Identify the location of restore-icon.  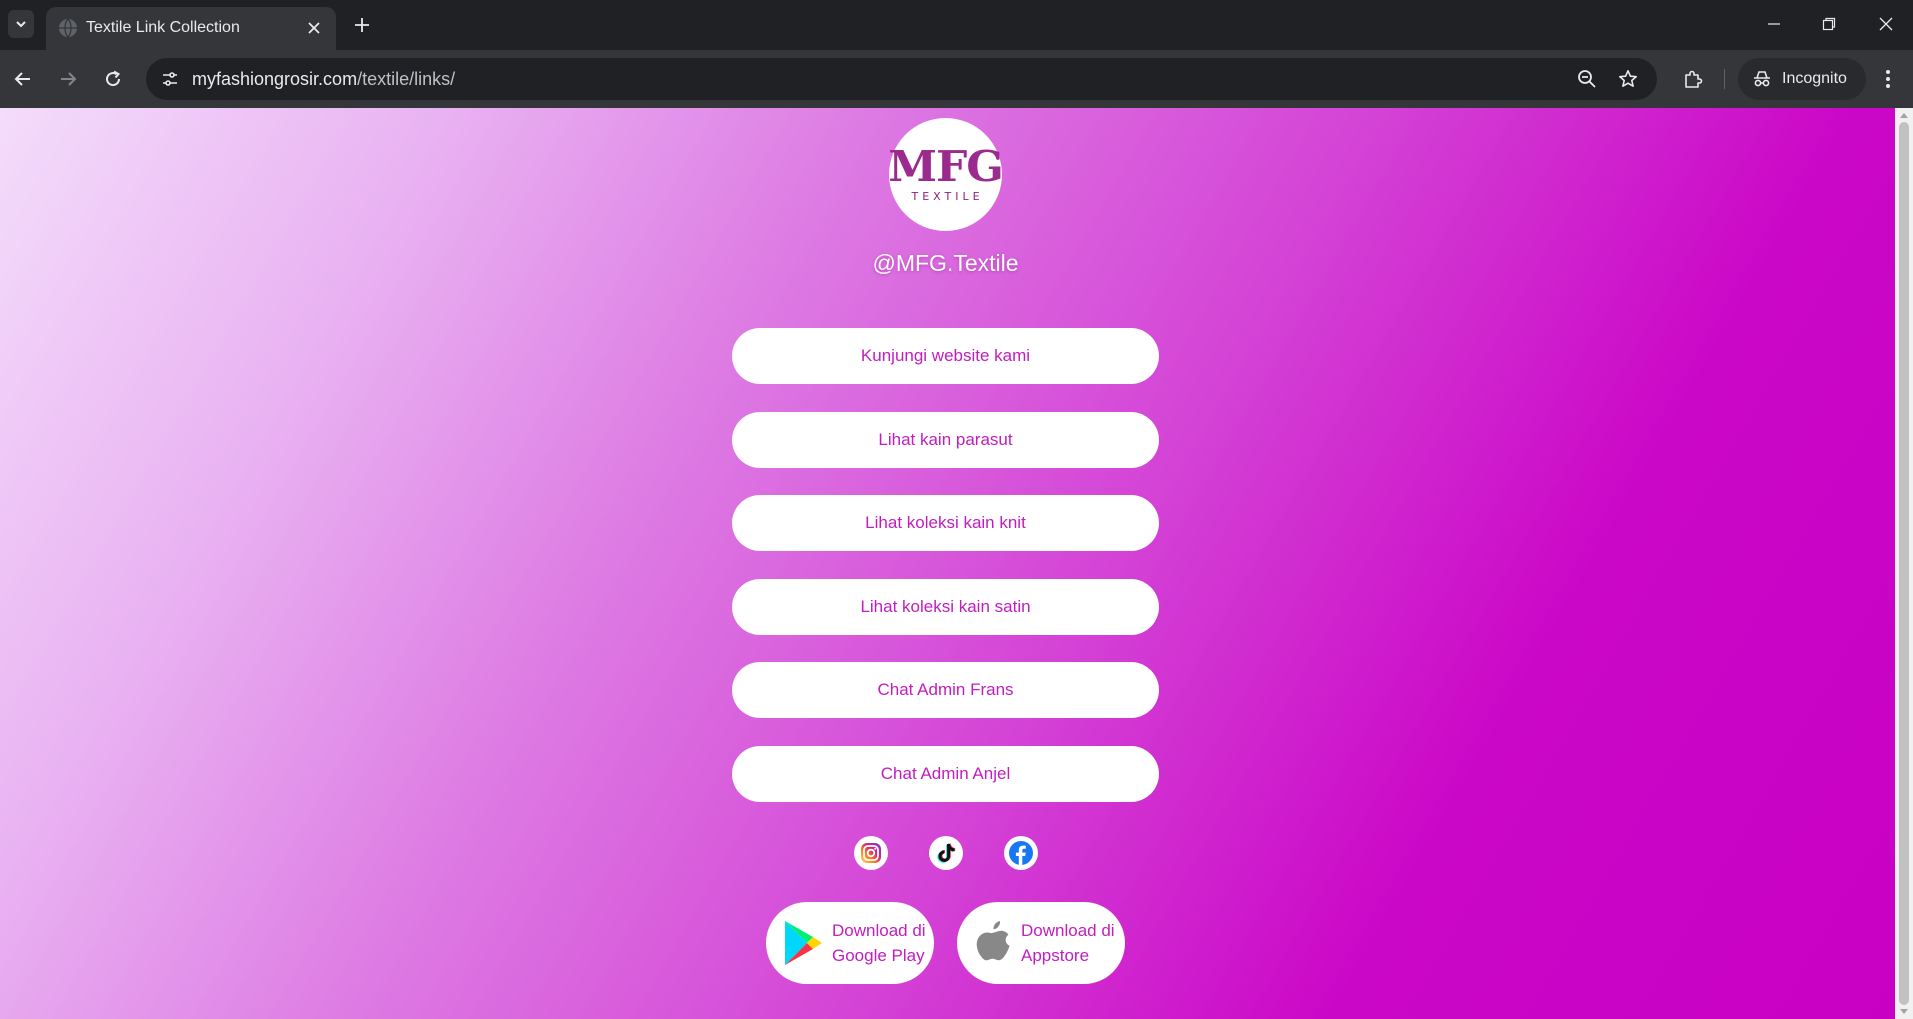
(1829, 24).